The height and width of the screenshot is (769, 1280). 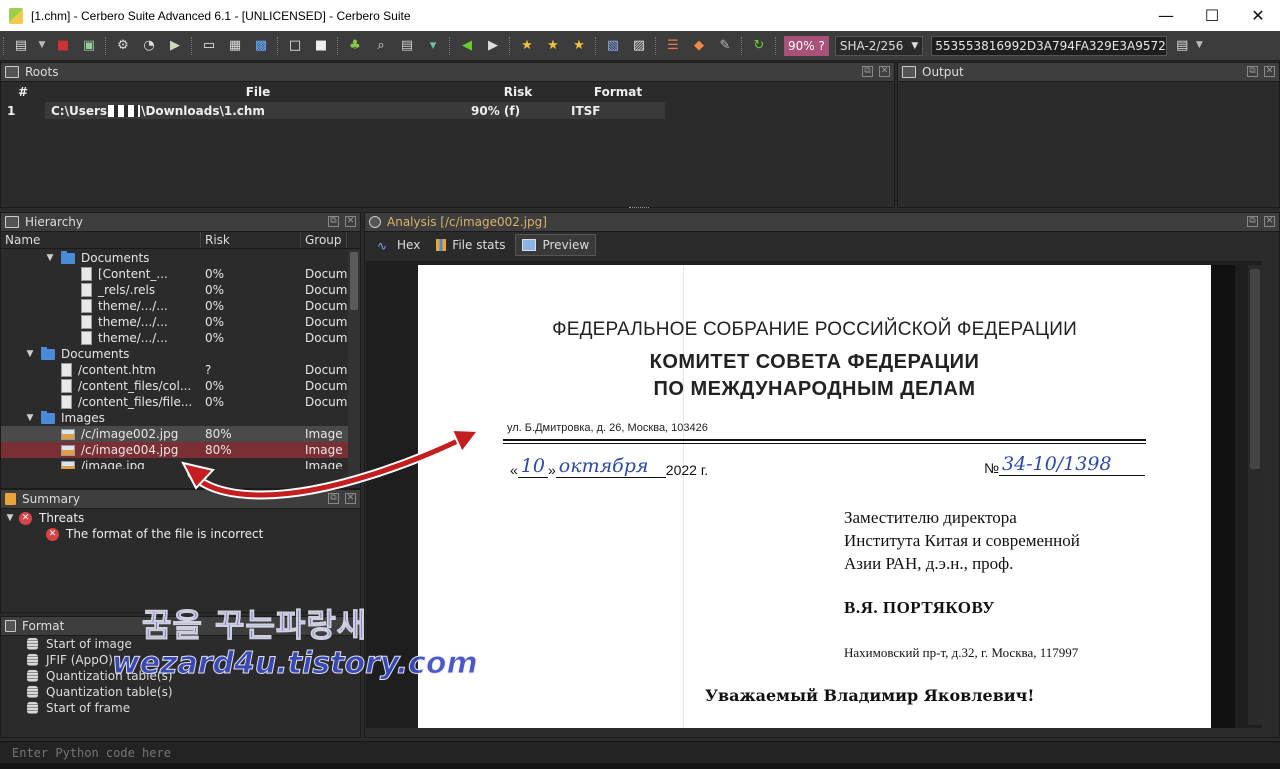 What do you see at coordinates (640, 766) in the screenshot?
I see `status-bar` at bounding box center [640, 766].